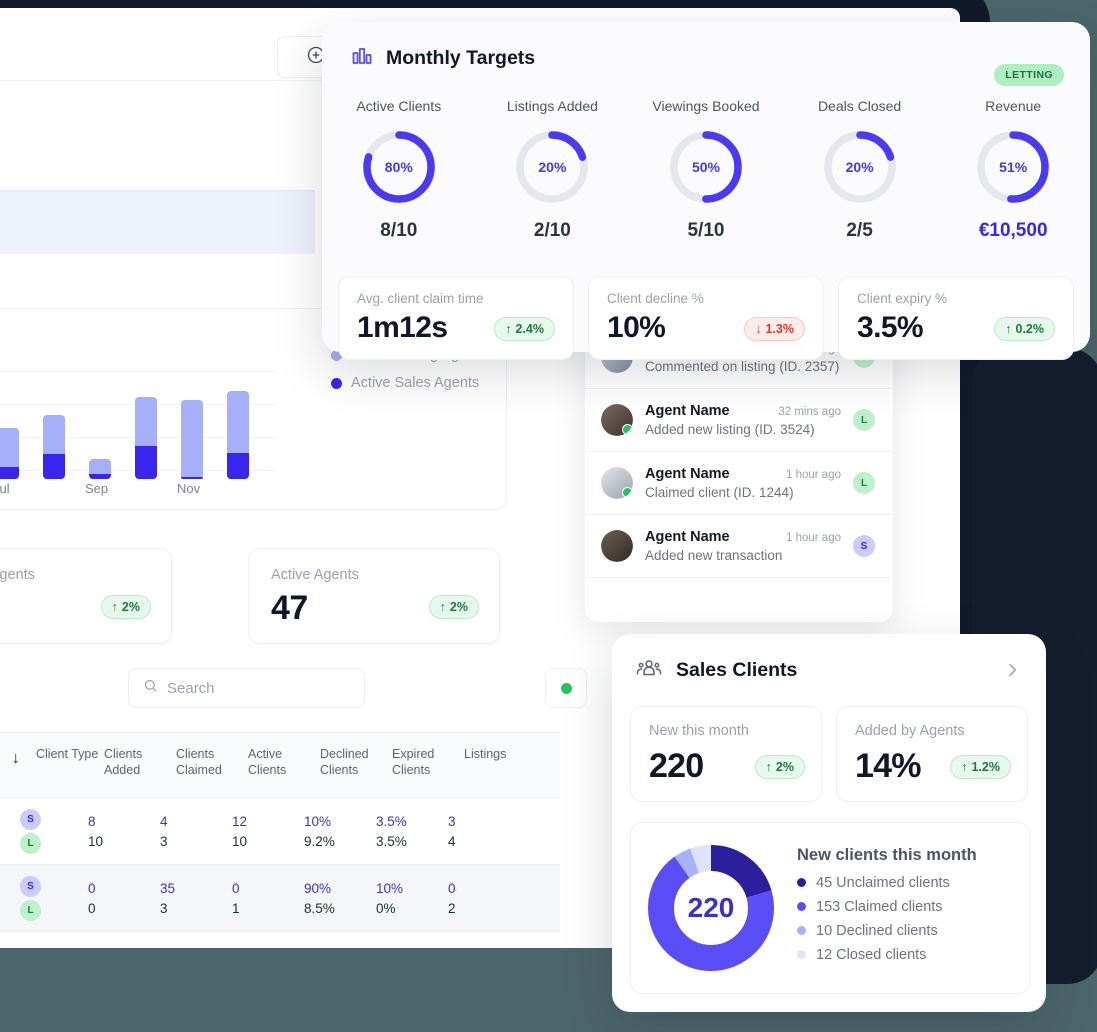  What do you see at coordinates (246, 688) in the screenshot?
I see `search-input: Search` at bounding box center [246, 688].